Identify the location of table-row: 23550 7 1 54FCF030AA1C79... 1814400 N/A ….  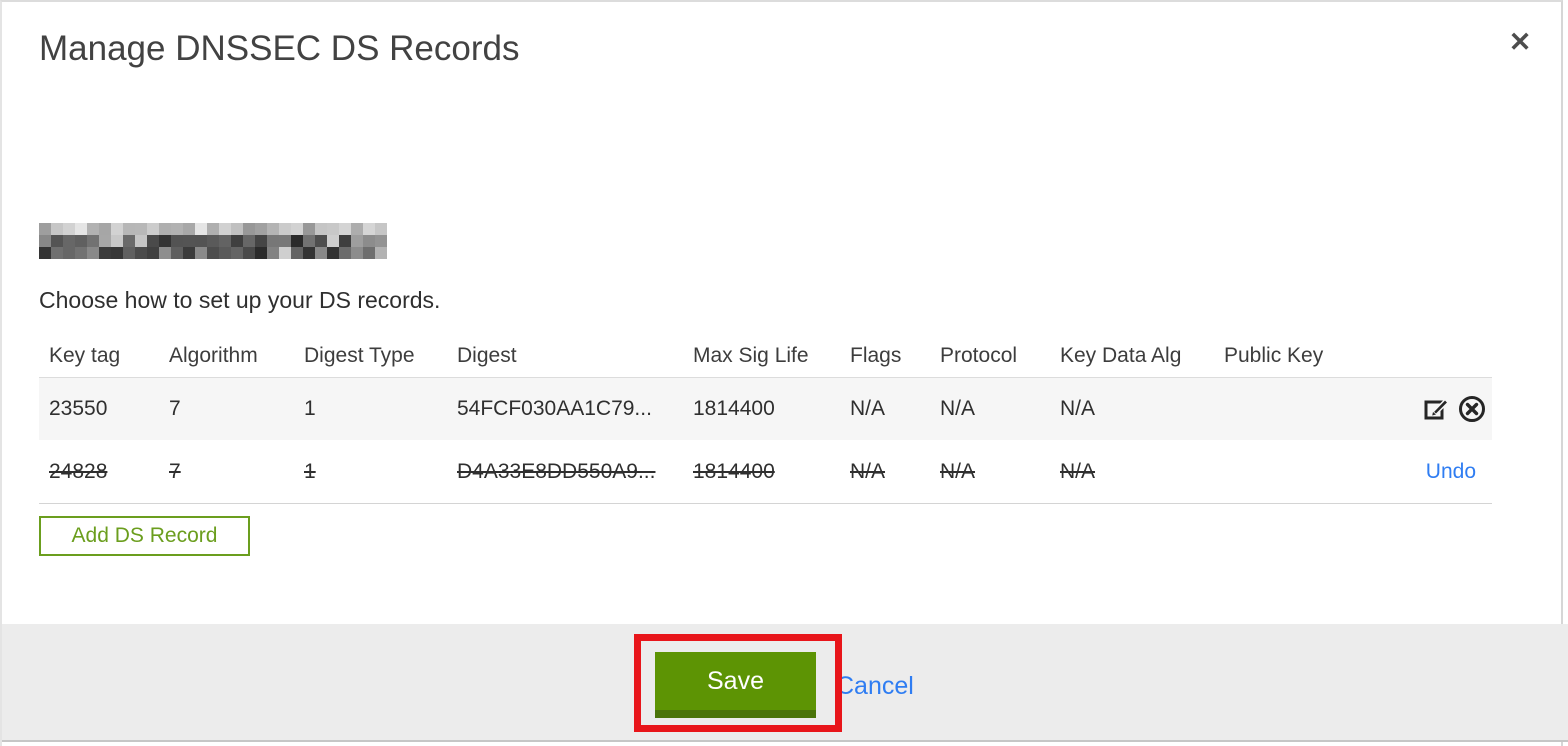
(765, 408).